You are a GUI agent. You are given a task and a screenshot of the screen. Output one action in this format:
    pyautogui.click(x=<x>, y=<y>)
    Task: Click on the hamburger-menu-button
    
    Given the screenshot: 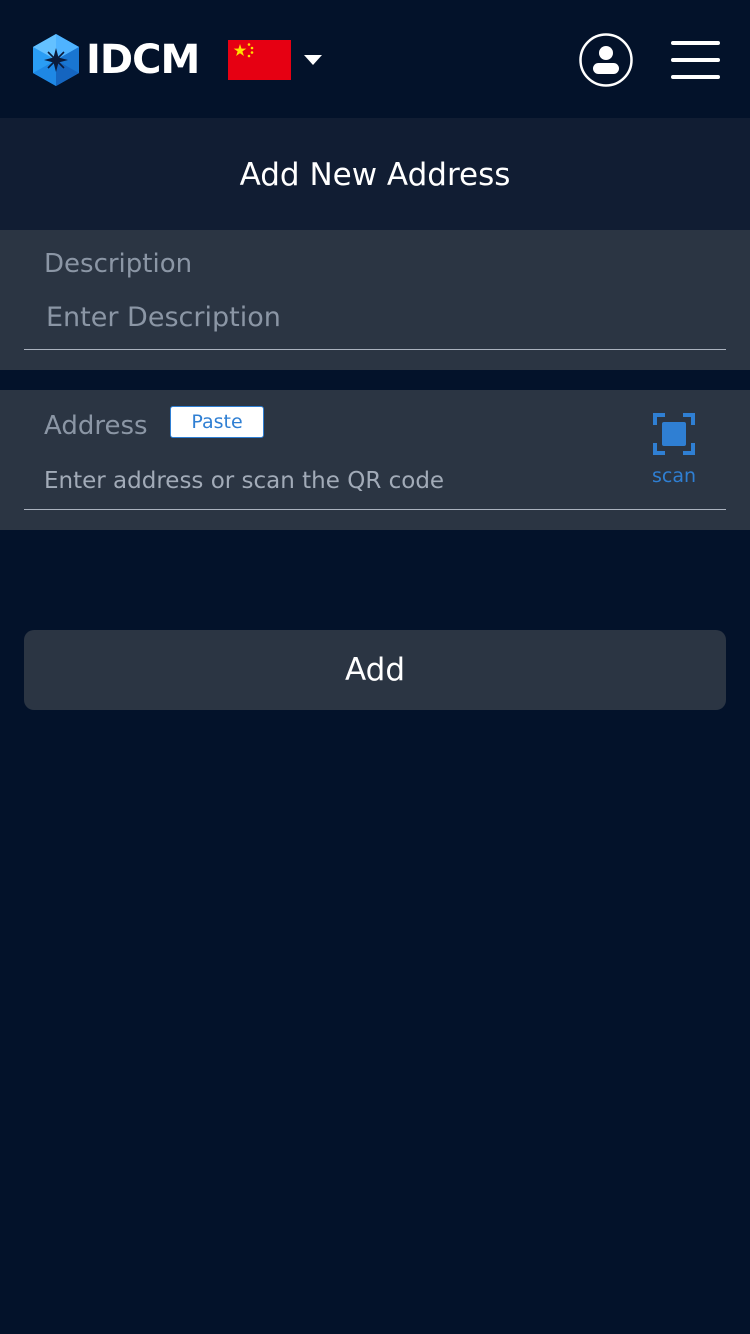 What is the action you would take?
    pyautogui.click(x=695, y=60)
    